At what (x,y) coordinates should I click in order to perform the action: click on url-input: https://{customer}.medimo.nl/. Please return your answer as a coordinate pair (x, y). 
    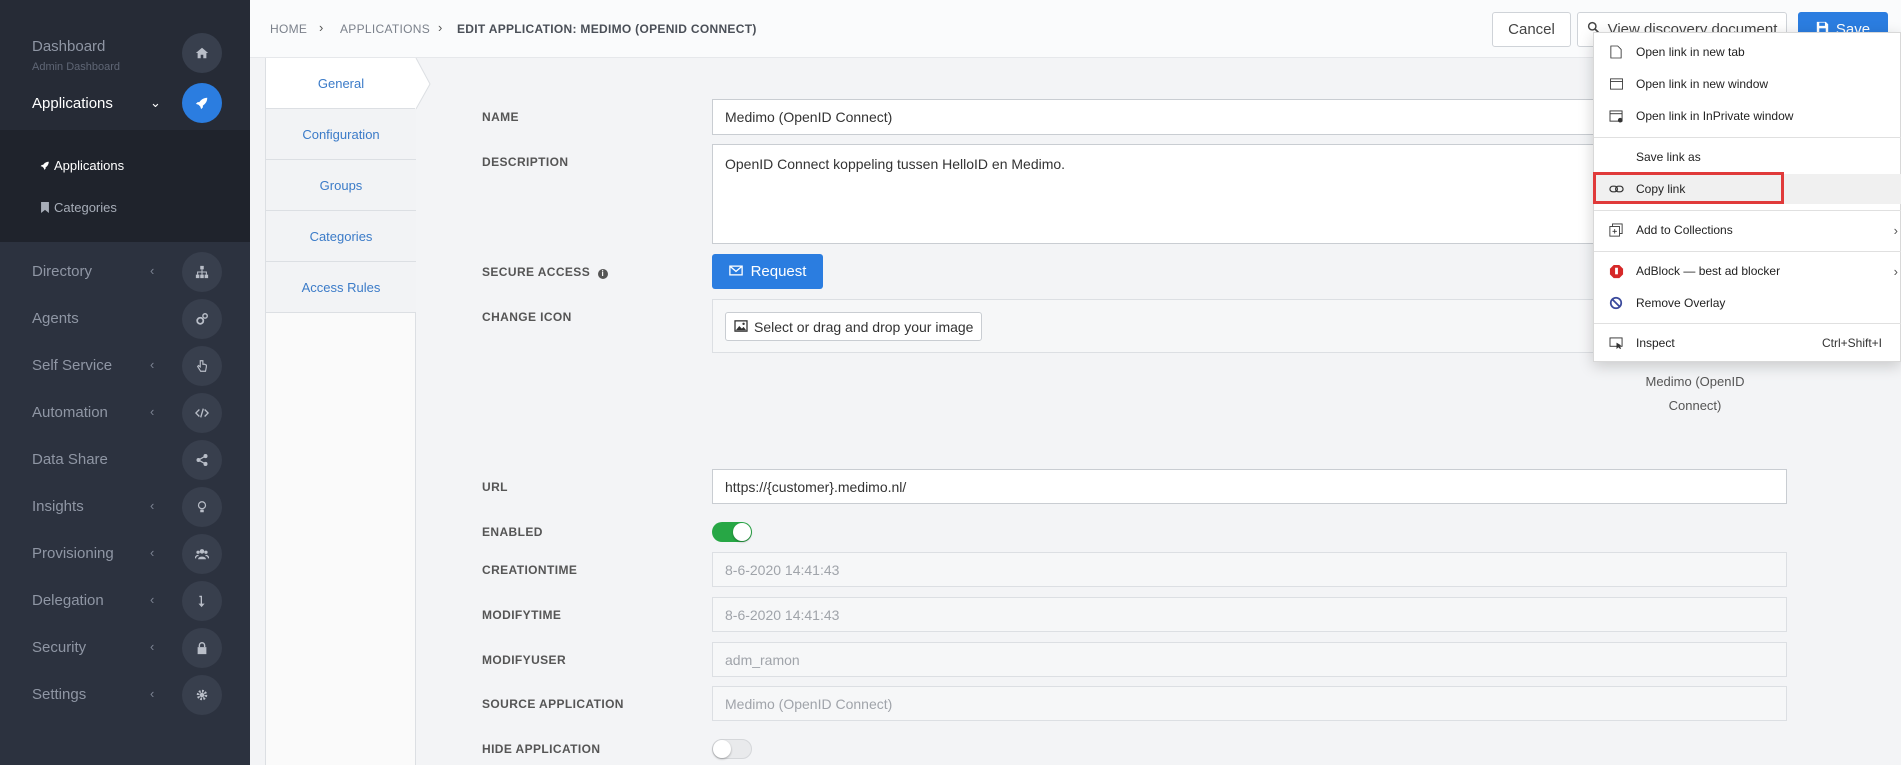
    Looking at the image, I should click on (1249, 486).